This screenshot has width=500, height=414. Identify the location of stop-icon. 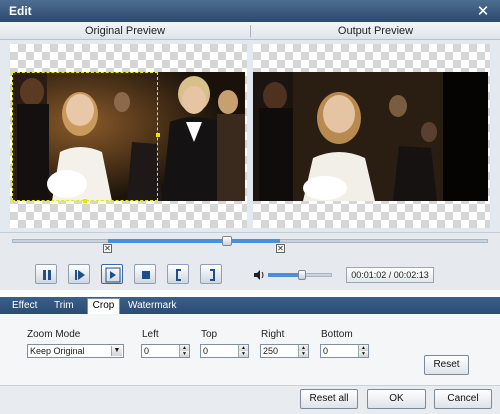
(146, 275).